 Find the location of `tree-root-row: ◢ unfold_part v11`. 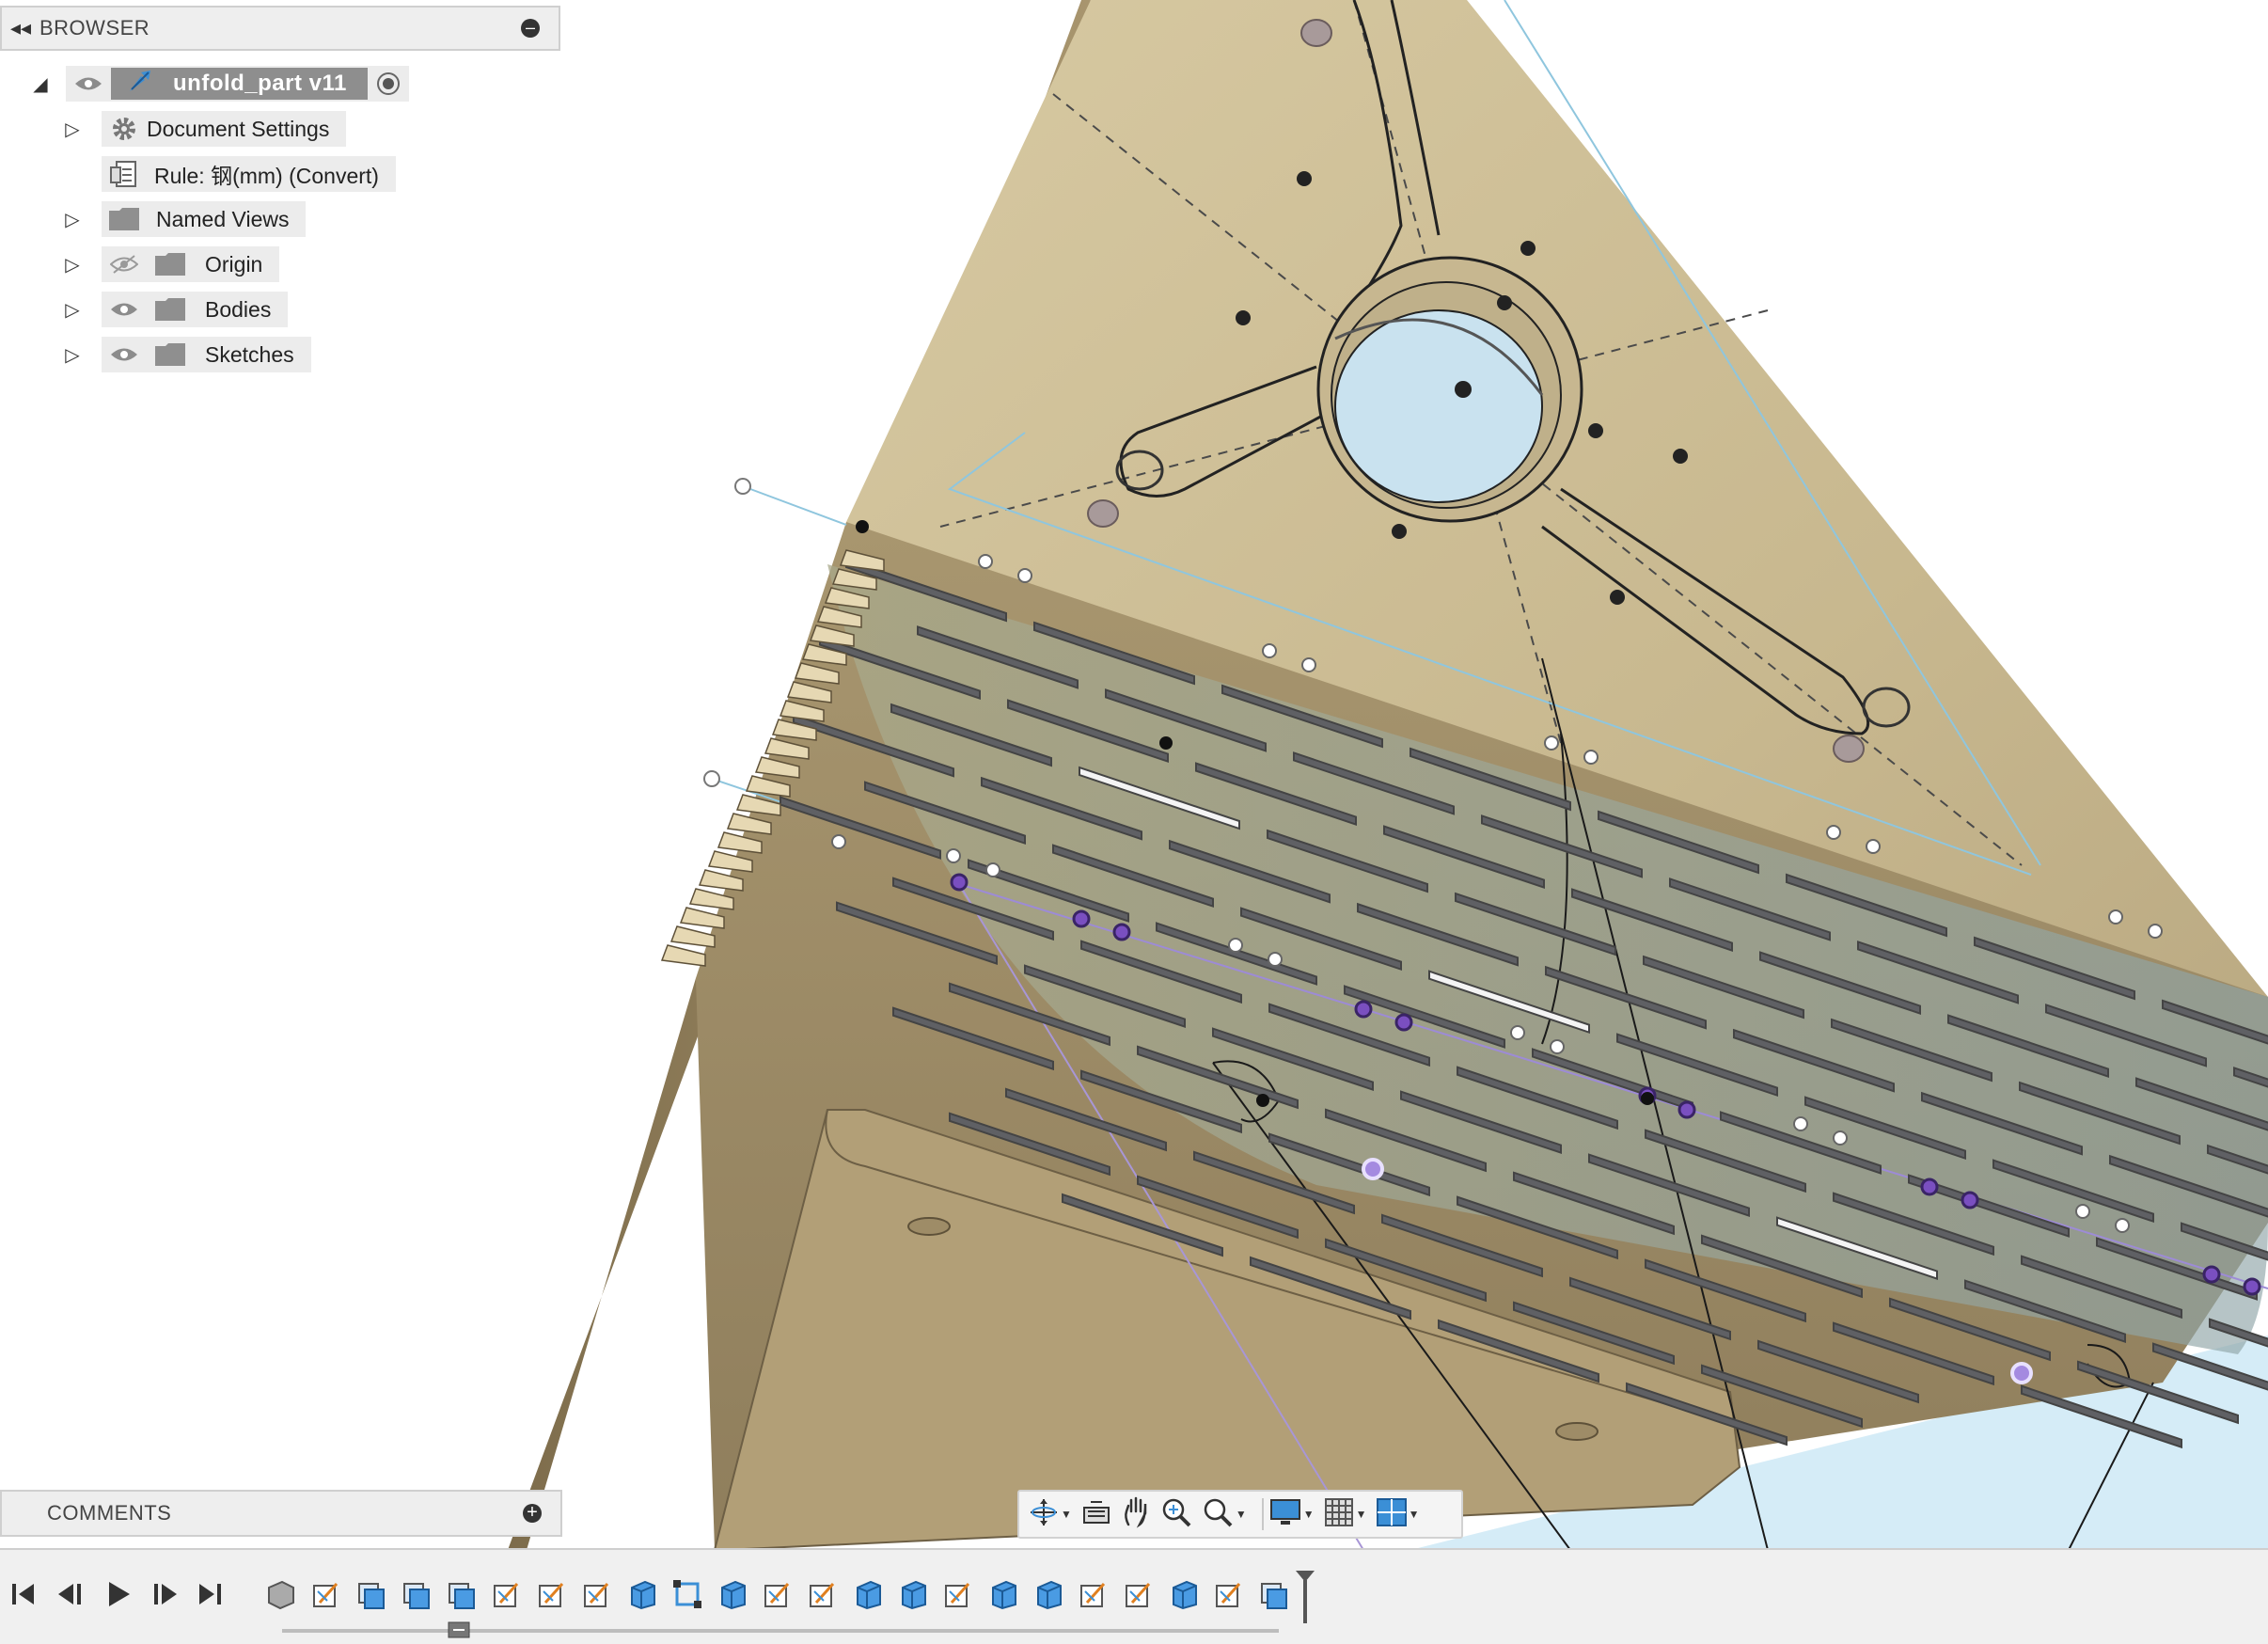

tree-root-row: ◢ unfold_part v11 is located at coordinates (218, 84).